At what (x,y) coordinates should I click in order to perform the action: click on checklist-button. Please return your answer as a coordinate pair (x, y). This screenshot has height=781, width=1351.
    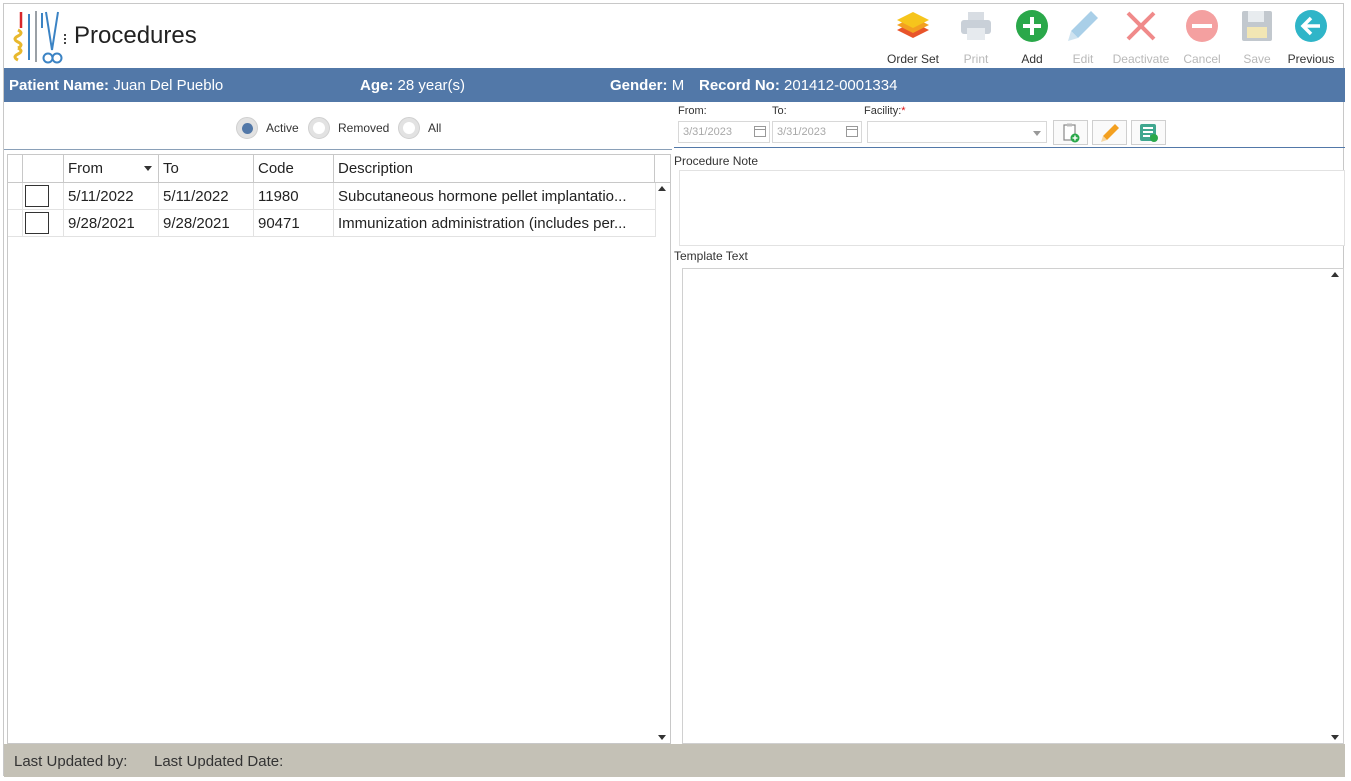
    Looking at the image, I should click on (1148, 132).